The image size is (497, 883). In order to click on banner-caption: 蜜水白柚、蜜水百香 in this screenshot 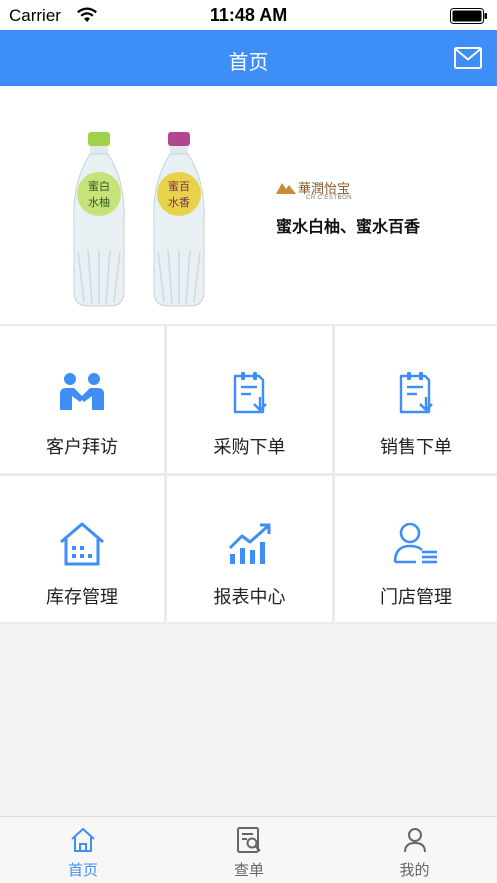, I will do `click(348, 227)`.